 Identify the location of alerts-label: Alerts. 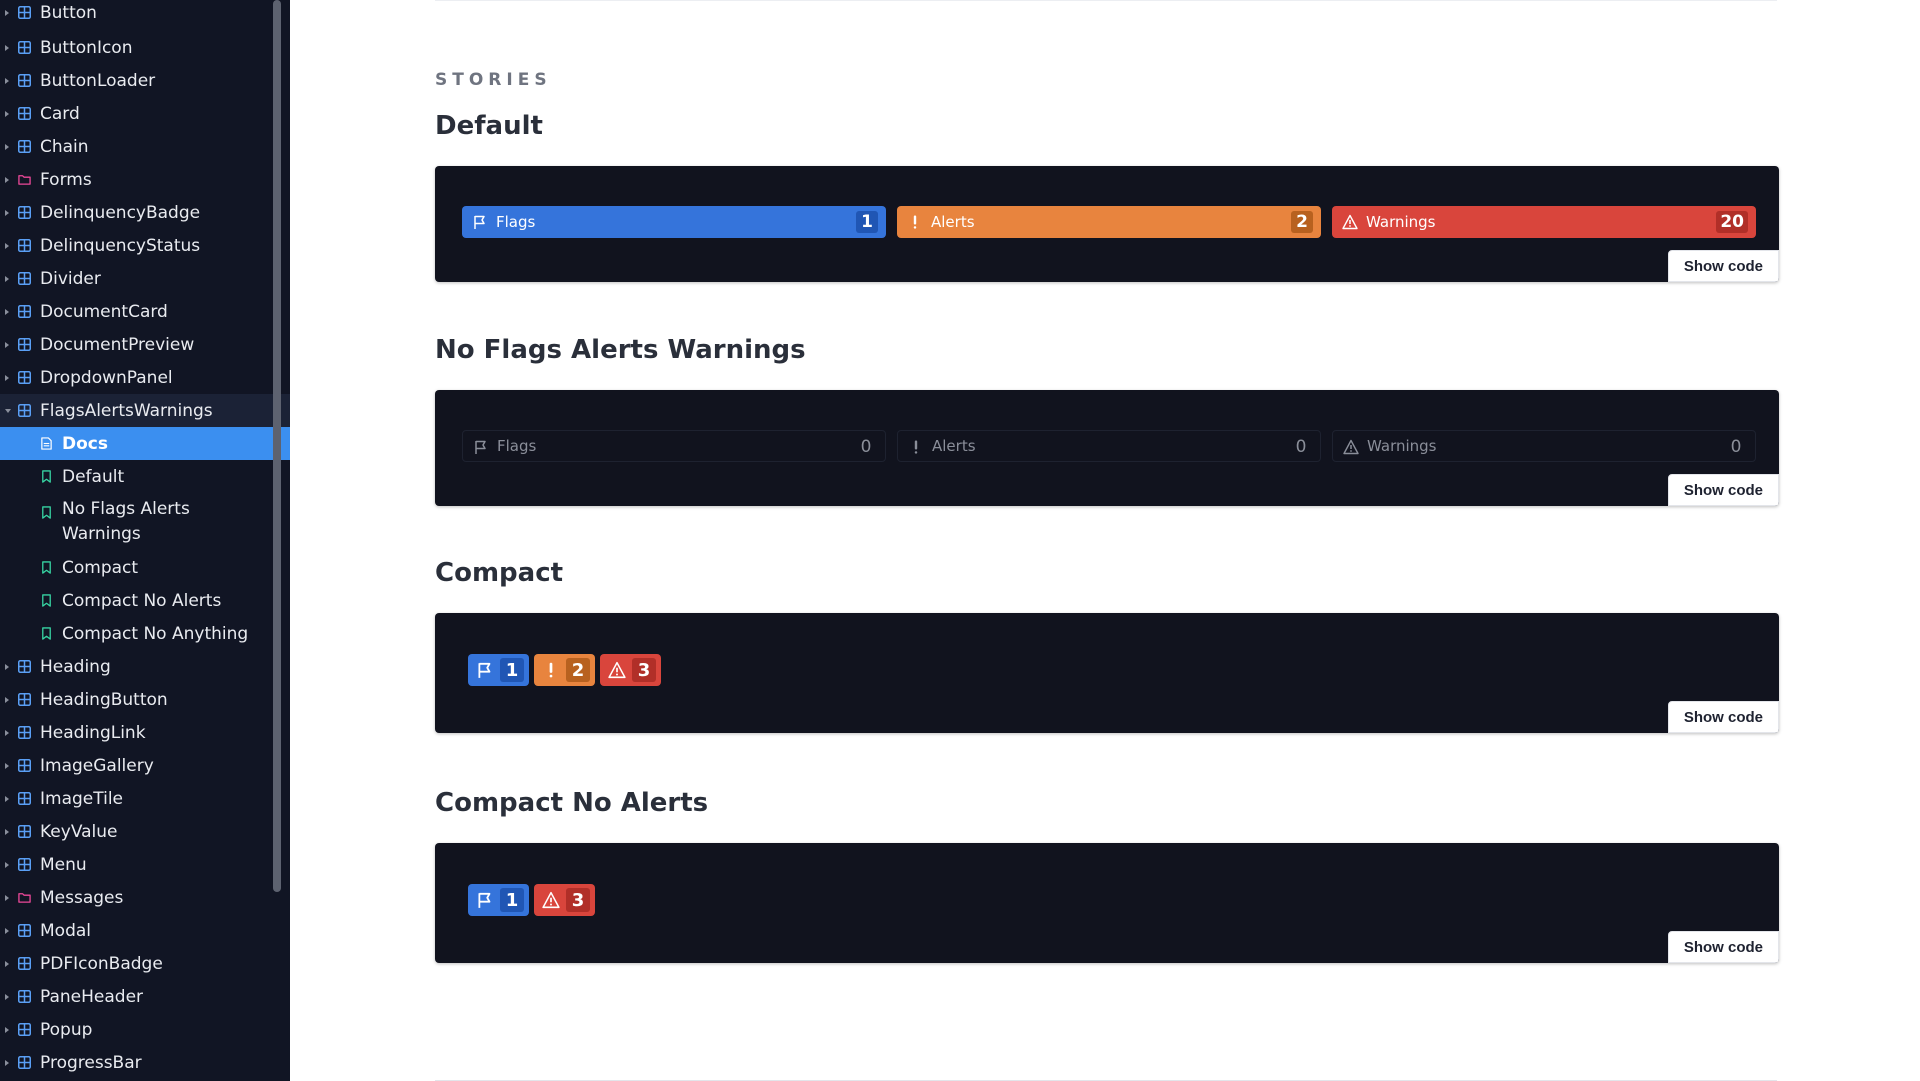
(954, 446).